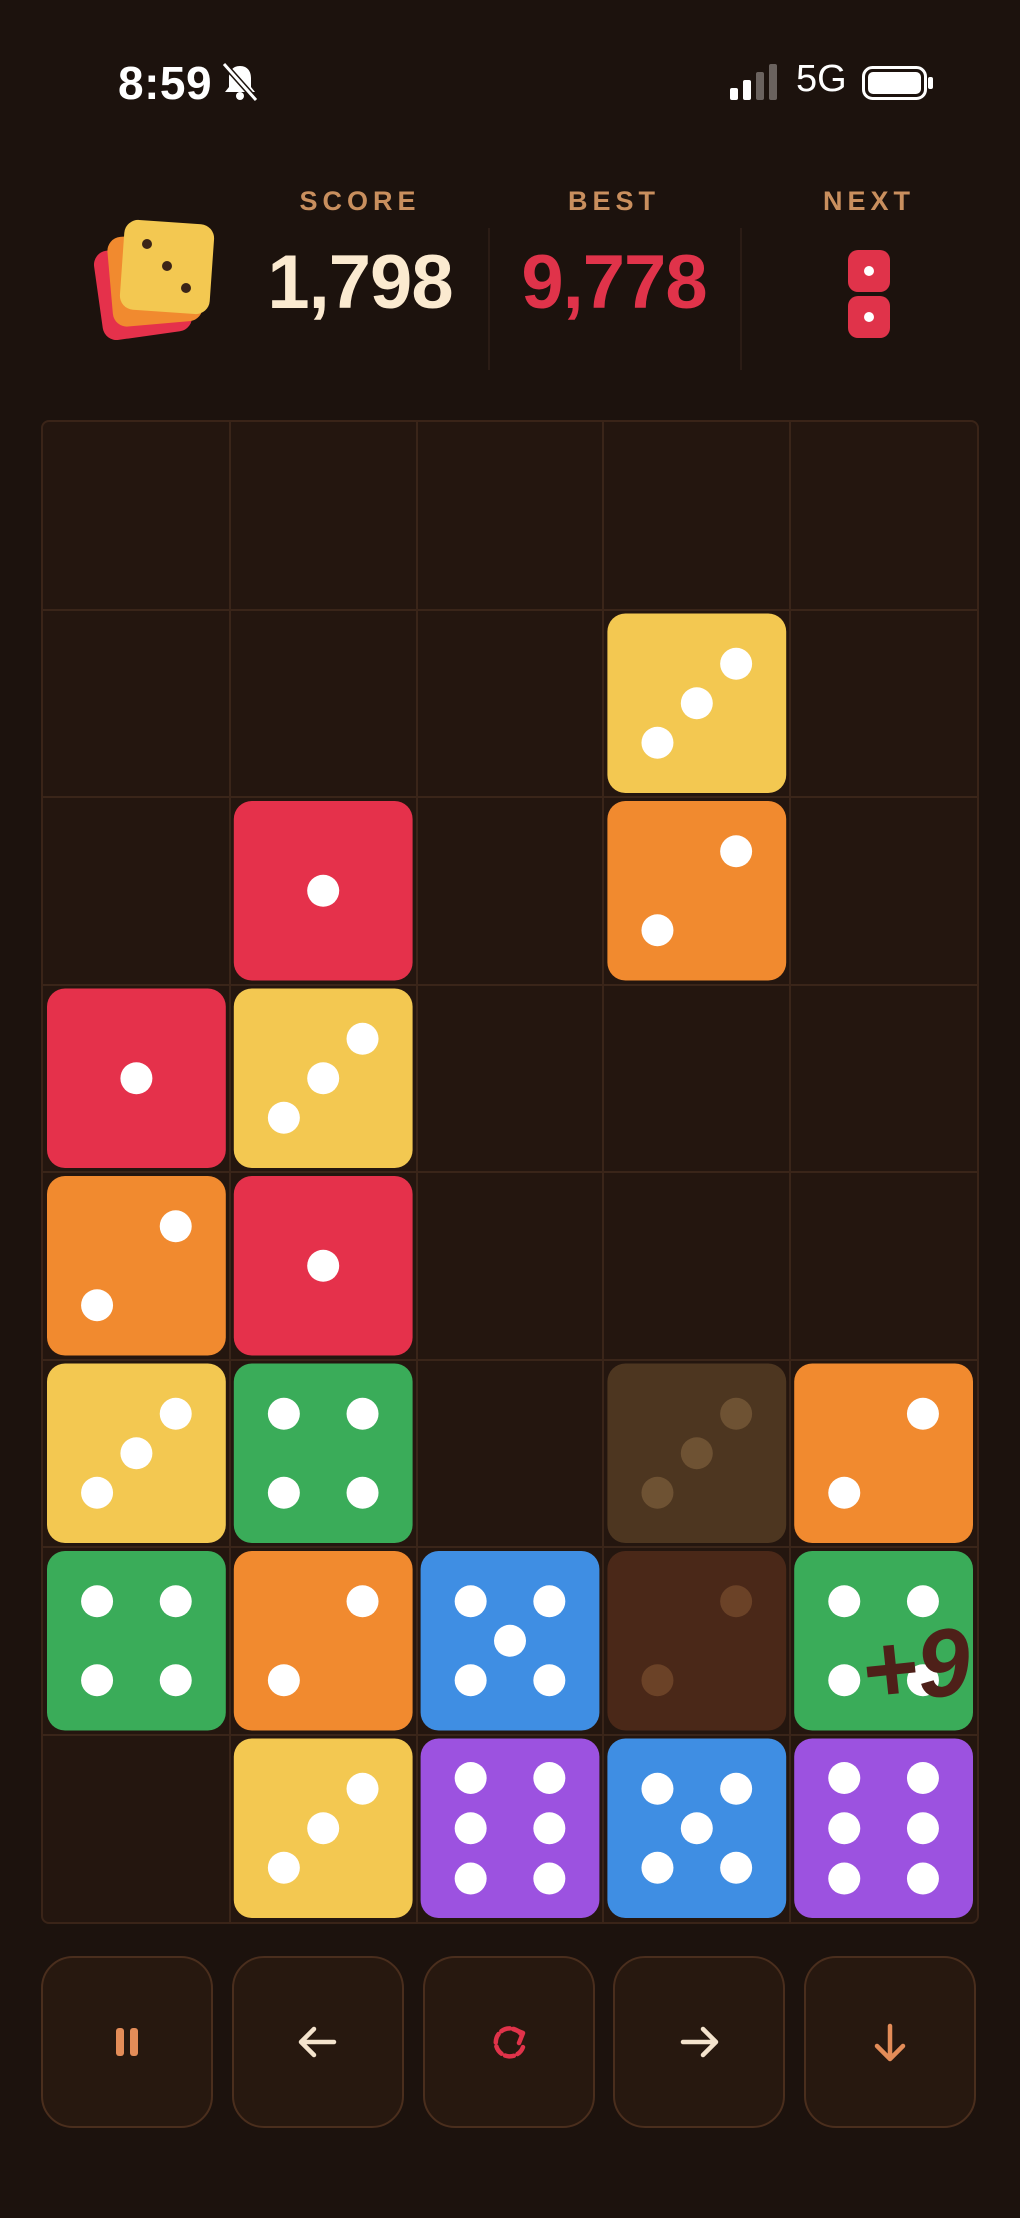 This screenshot has height=2218, width=1020. I want to click on best-label: BEST, so click(613, 201).